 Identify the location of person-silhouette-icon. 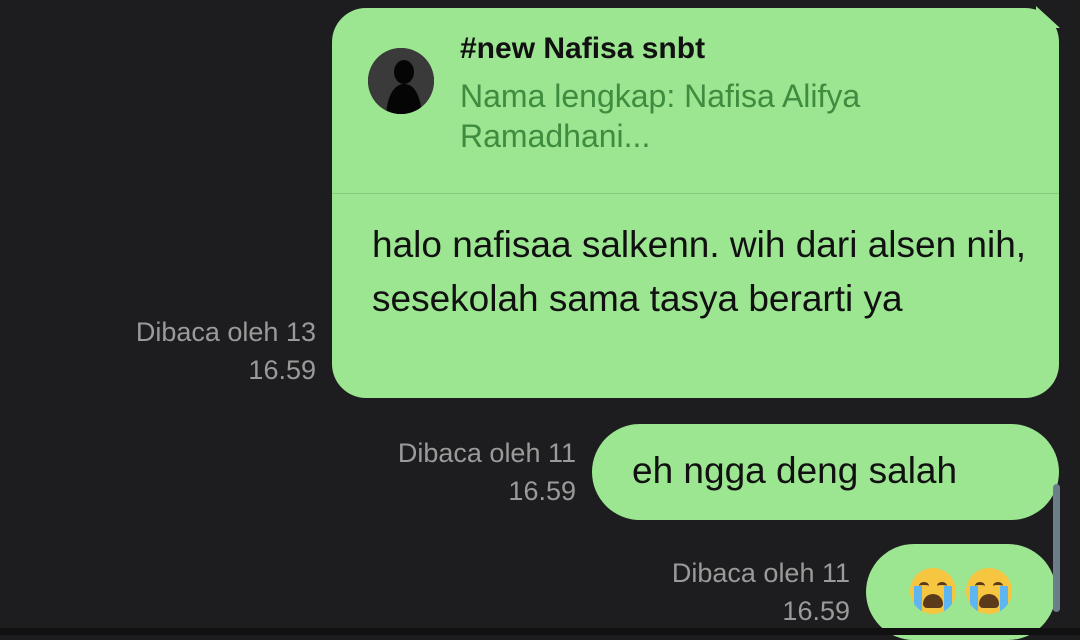
(401, 81).